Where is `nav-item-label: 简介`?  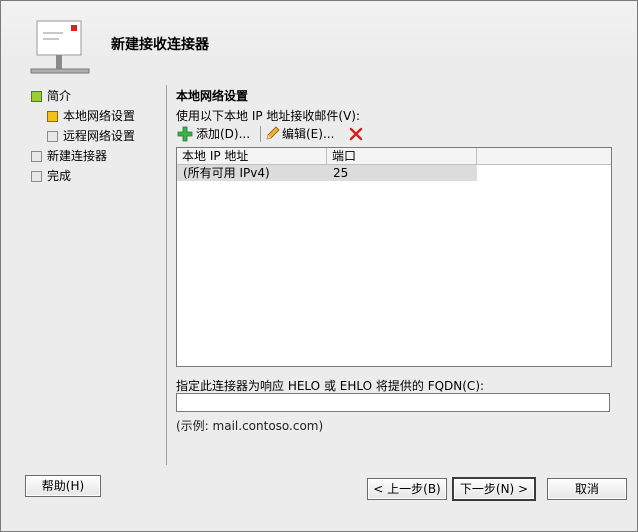
nav-item-label: 简介 is located at coordinates (59, 96).